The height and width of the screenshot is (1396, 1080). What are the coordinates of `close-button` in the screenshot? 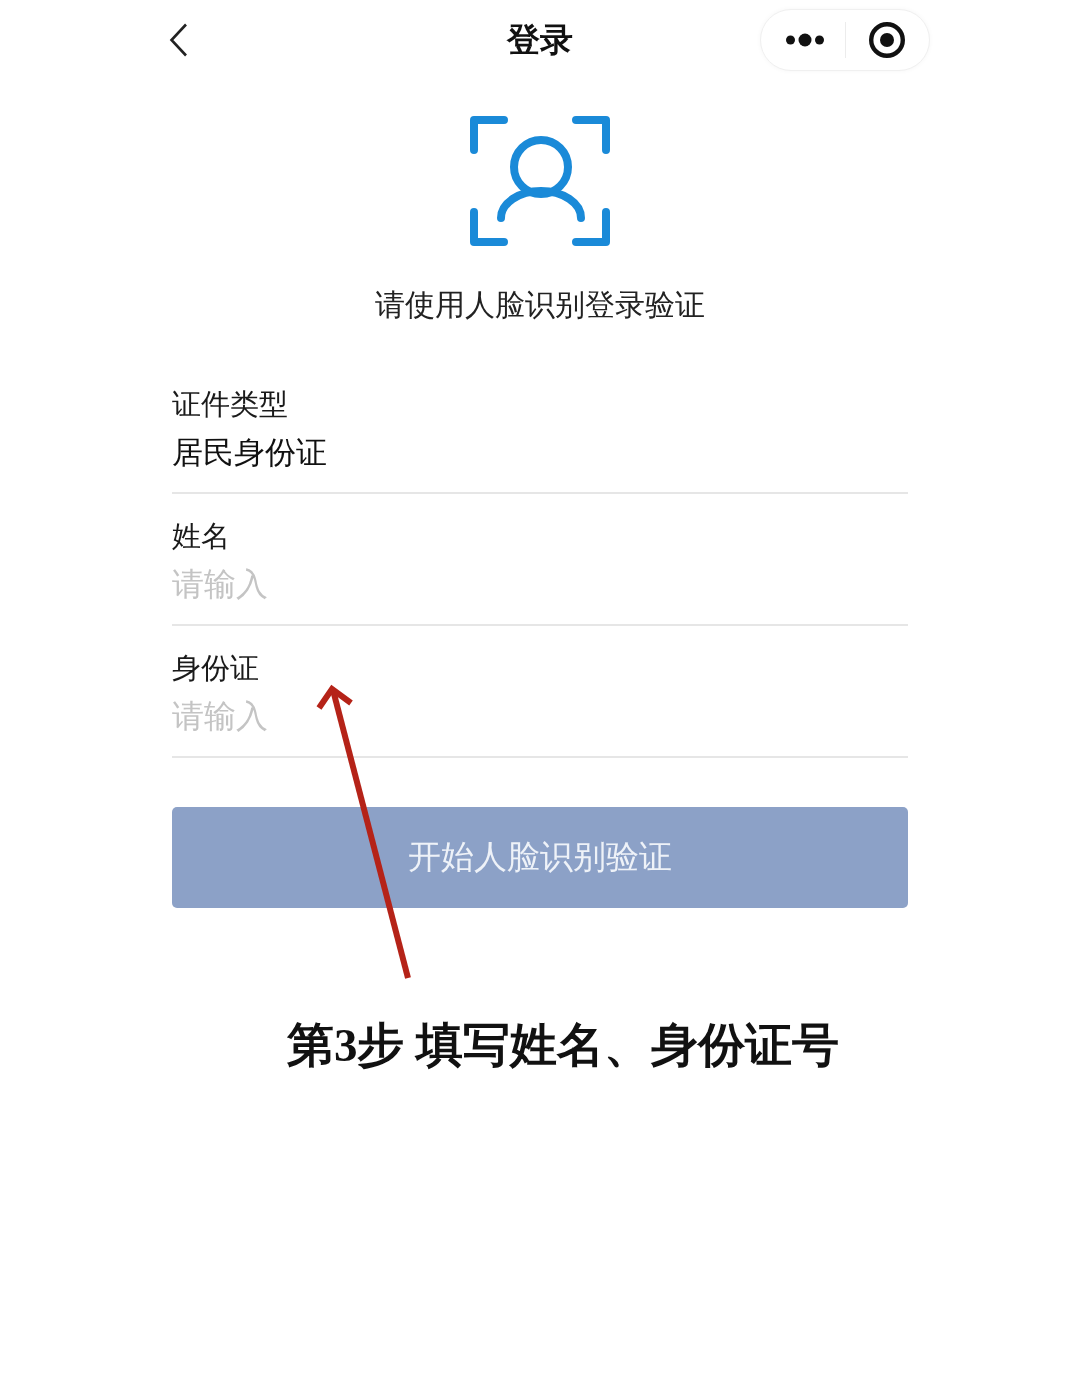 It's located at (887, 40).